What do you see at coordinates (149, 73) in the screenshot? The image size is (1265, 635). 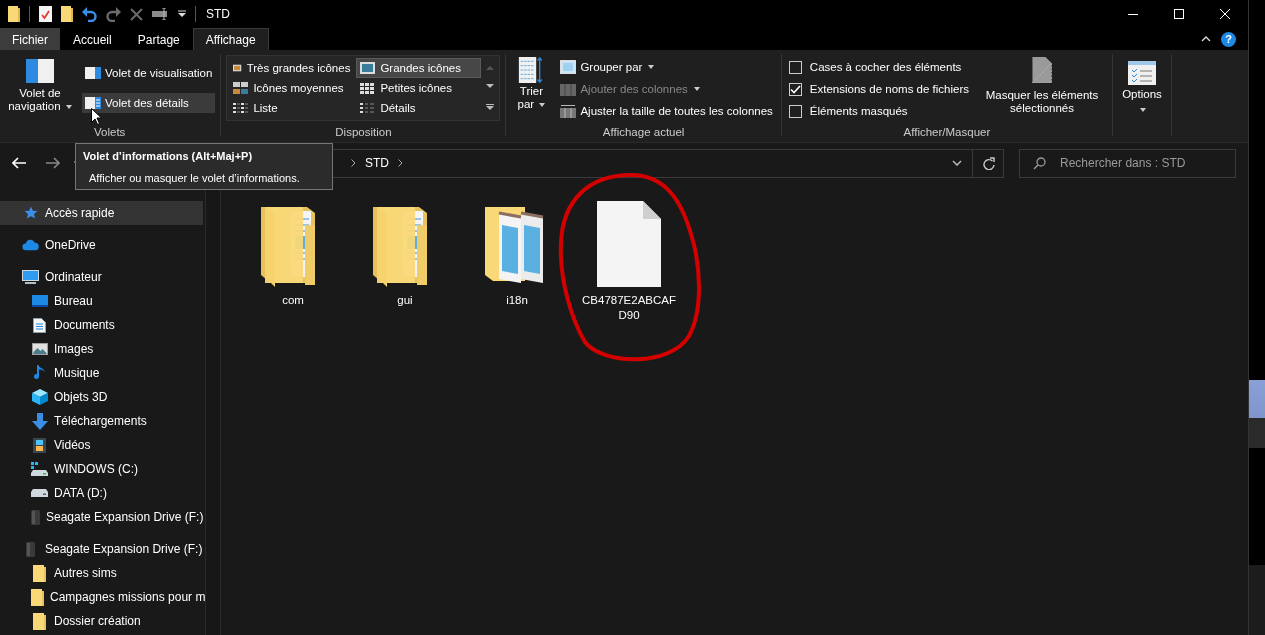 I see `pane-button: Volet de visualisation` at bounding box center [149, 73].